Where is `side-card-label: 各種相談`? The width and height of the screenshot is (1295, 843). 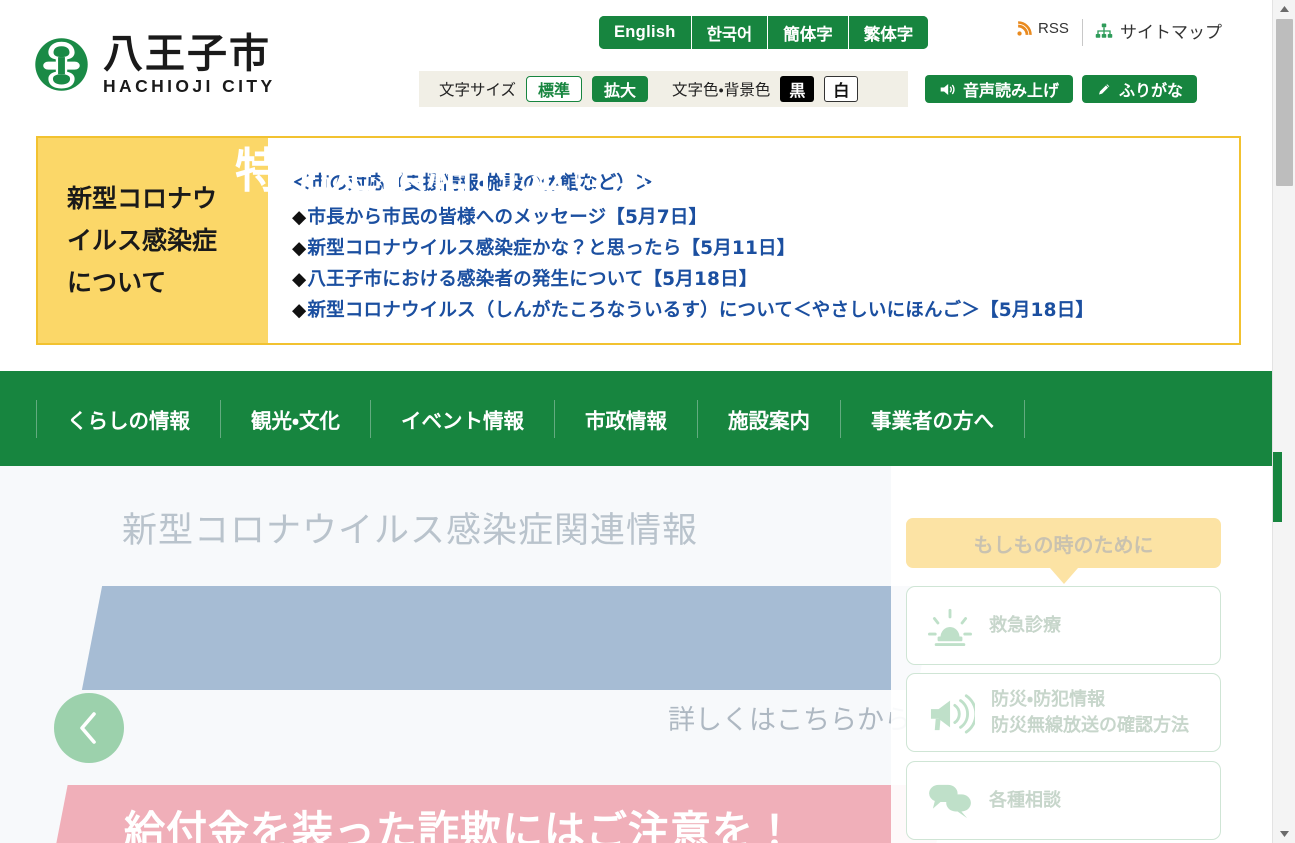 side-card-label: 各種相談 is located at coordinates (1025, 800).